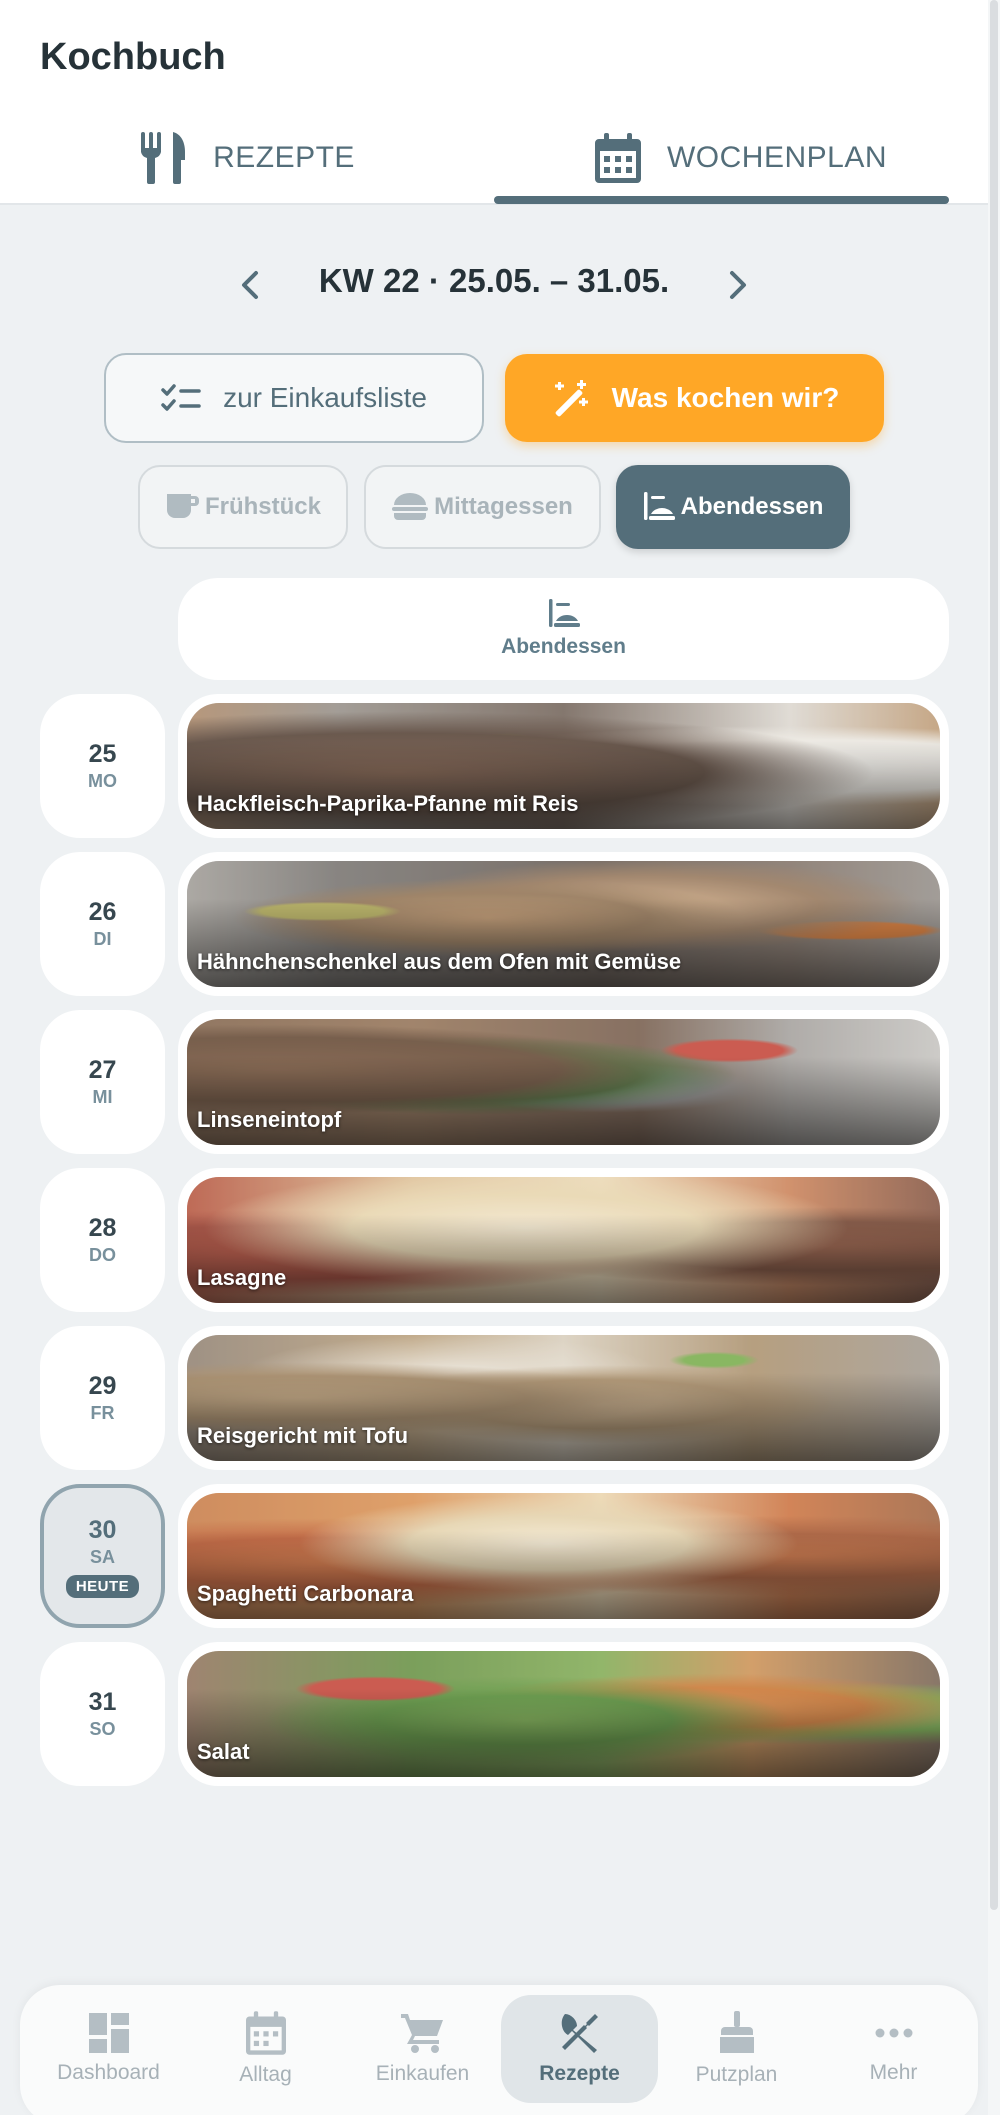 The width and height of the screenshot is (1000, 2115). I want to click on meal-type-dinner-label: Abendessen, so click(752, 506).